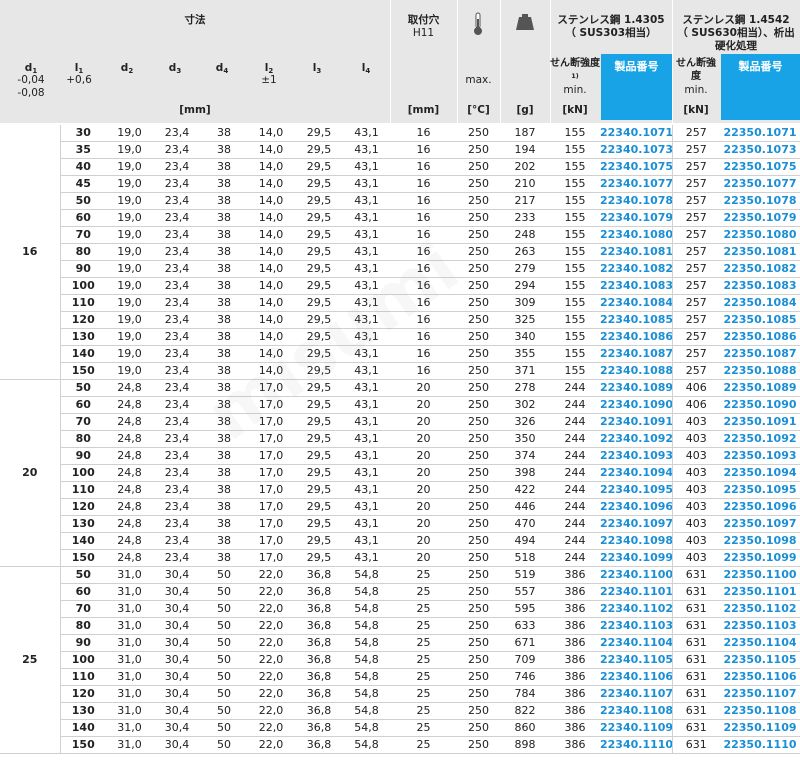 This screenshot has height=763, width=800. I want to click on cell-part-no-1: 22340.1101, so click(636, 592).